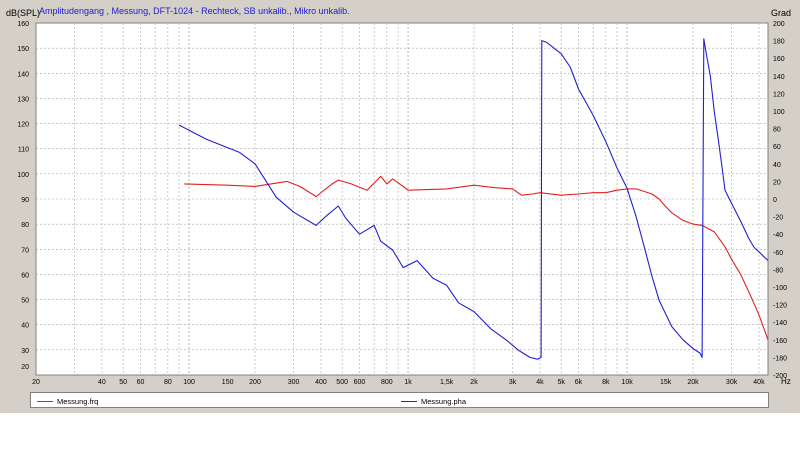 This screenshot has height=470, width=800. I want to click on y-tick-left-label: 50, so click(25, 301).